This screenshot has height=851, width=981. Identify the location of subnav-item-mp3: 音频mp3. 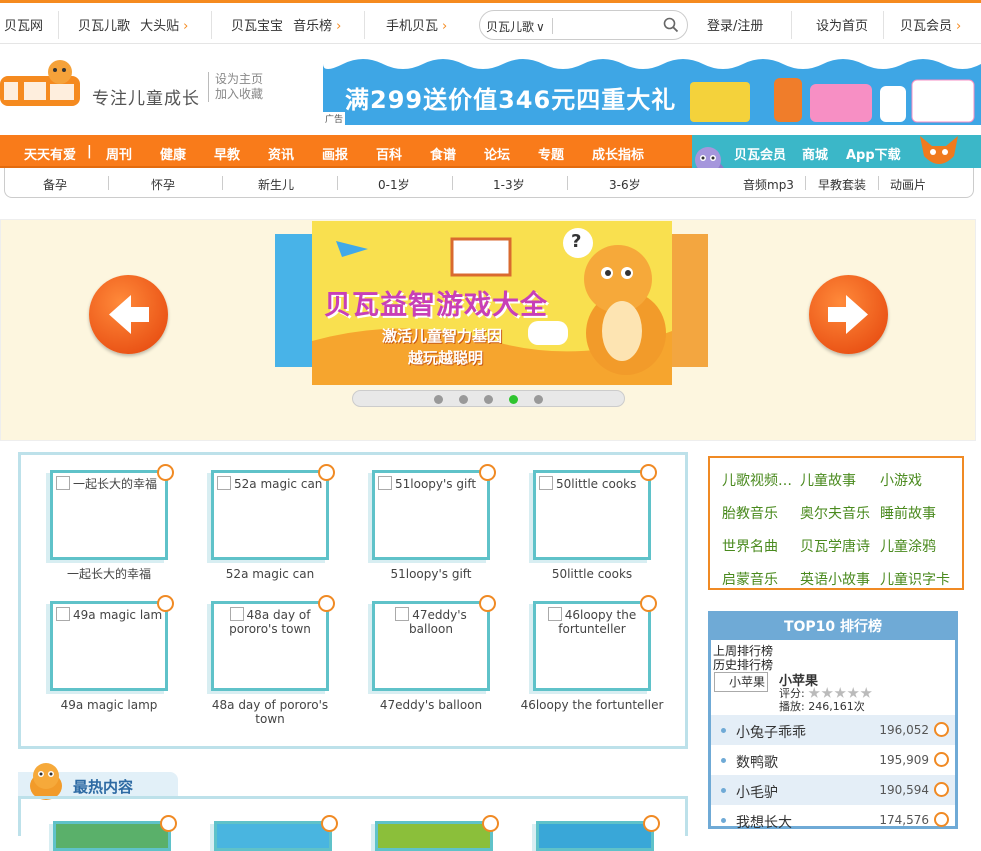
(768, 184).